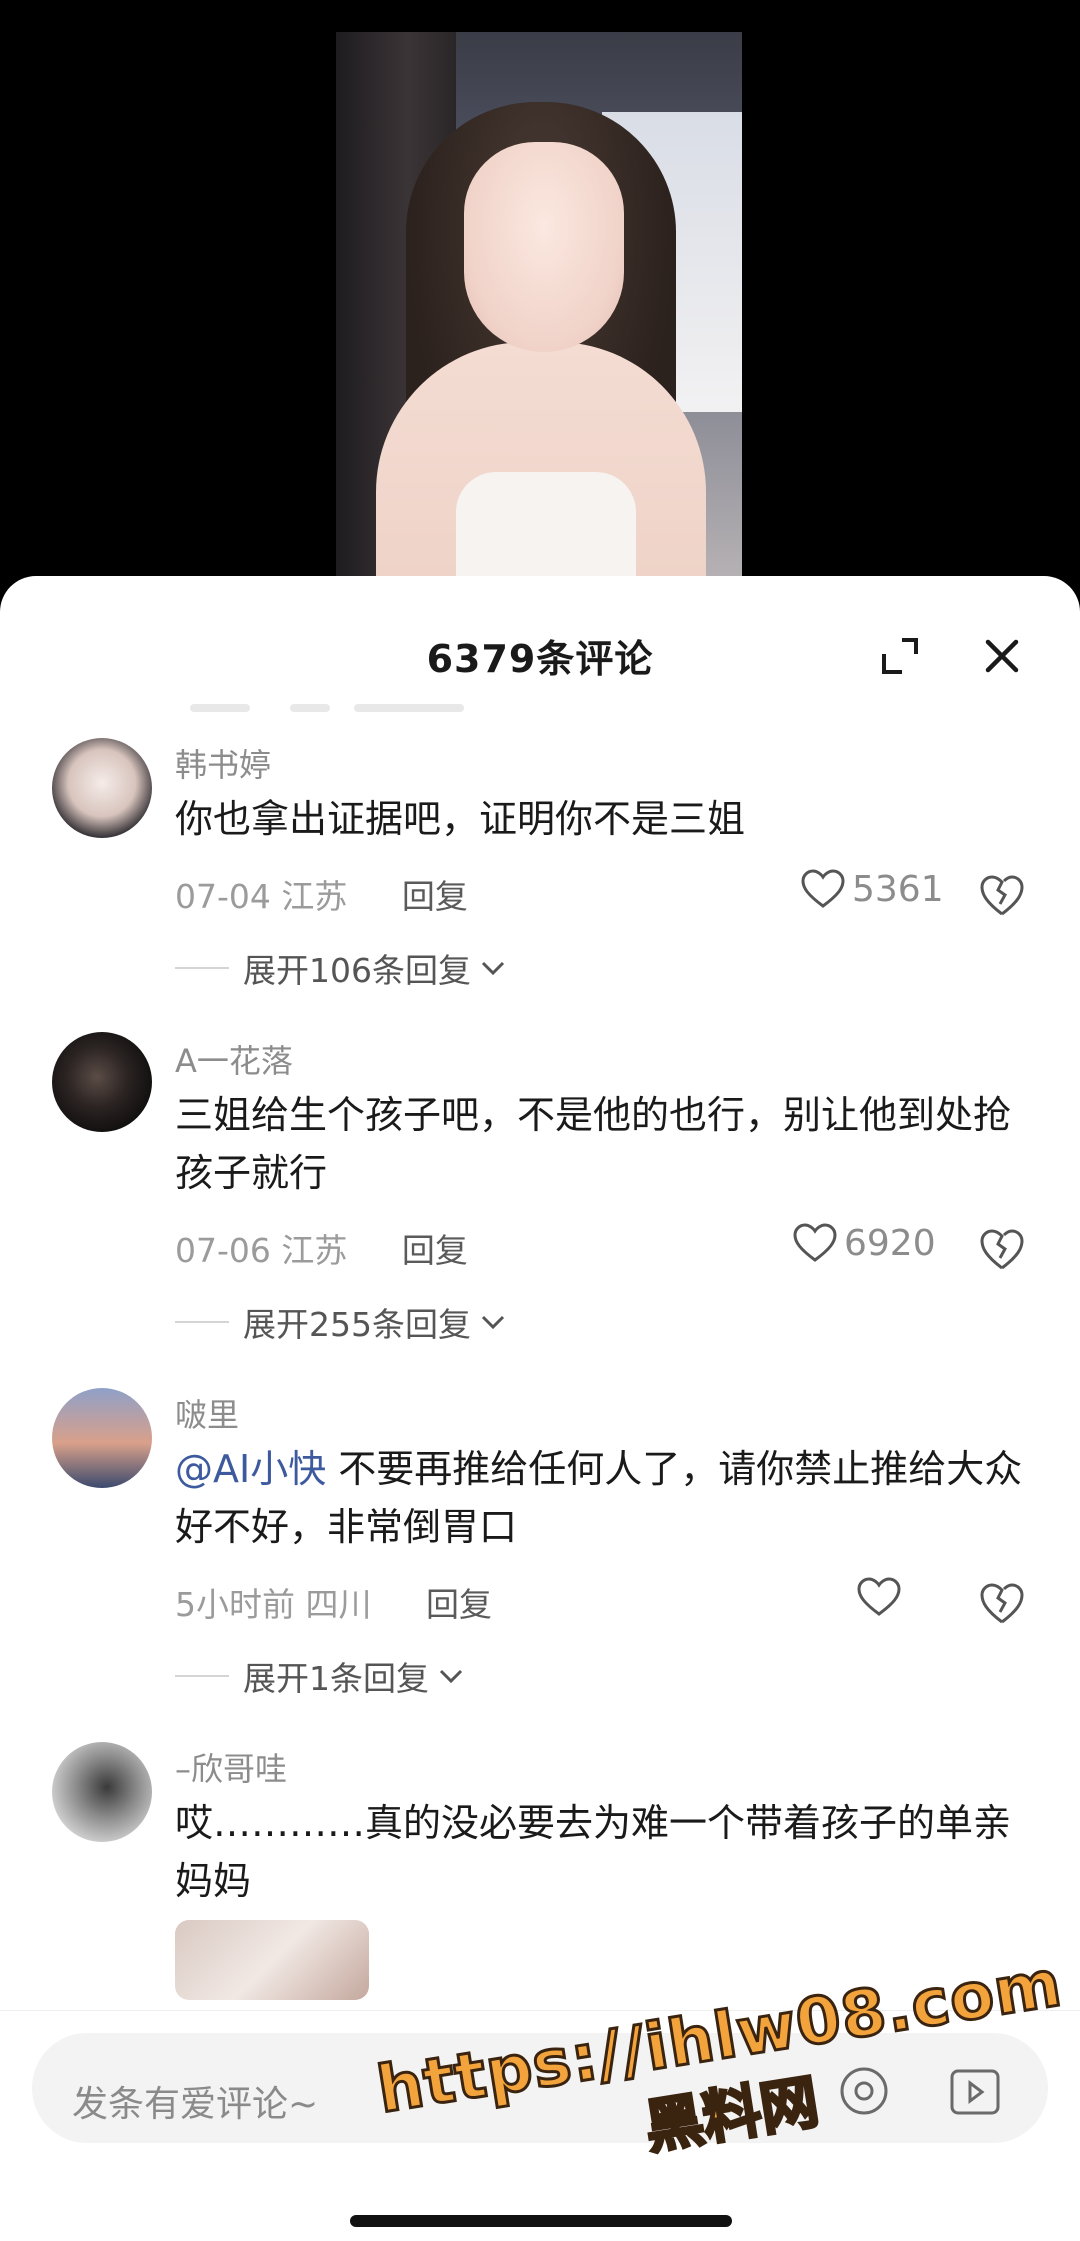 The height and width of the screenshot is (2241, 1080). I want to click on expand-replies-button: 展开1条回复, so click(320, 1676).